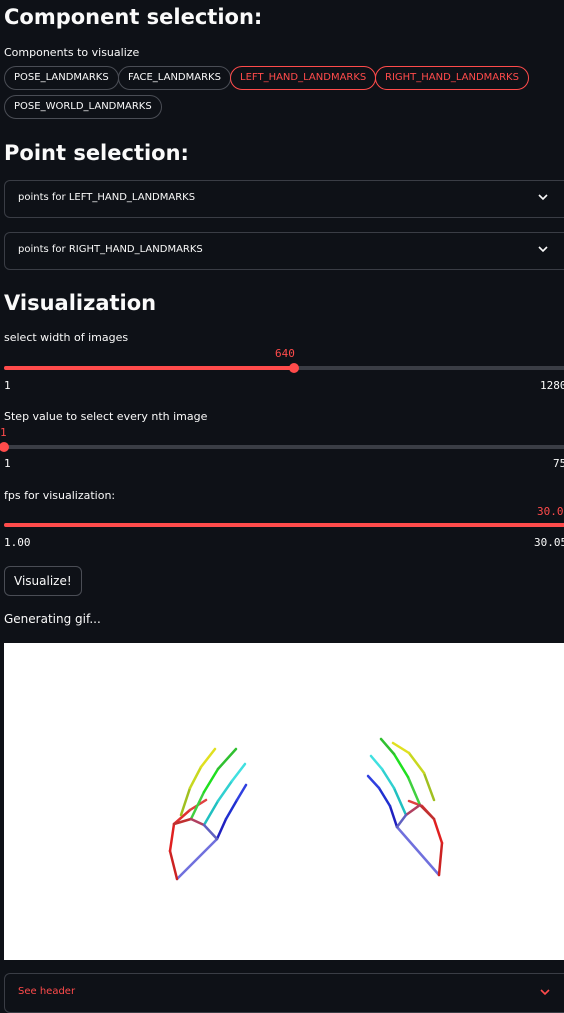 This screenshot has width=564, height=1013. What do you see at coordinates (61, 78) in the screenshot?
I see `pill-pose-landmarks: POSE_LANDMARKS` at bounding box center [61, 78].